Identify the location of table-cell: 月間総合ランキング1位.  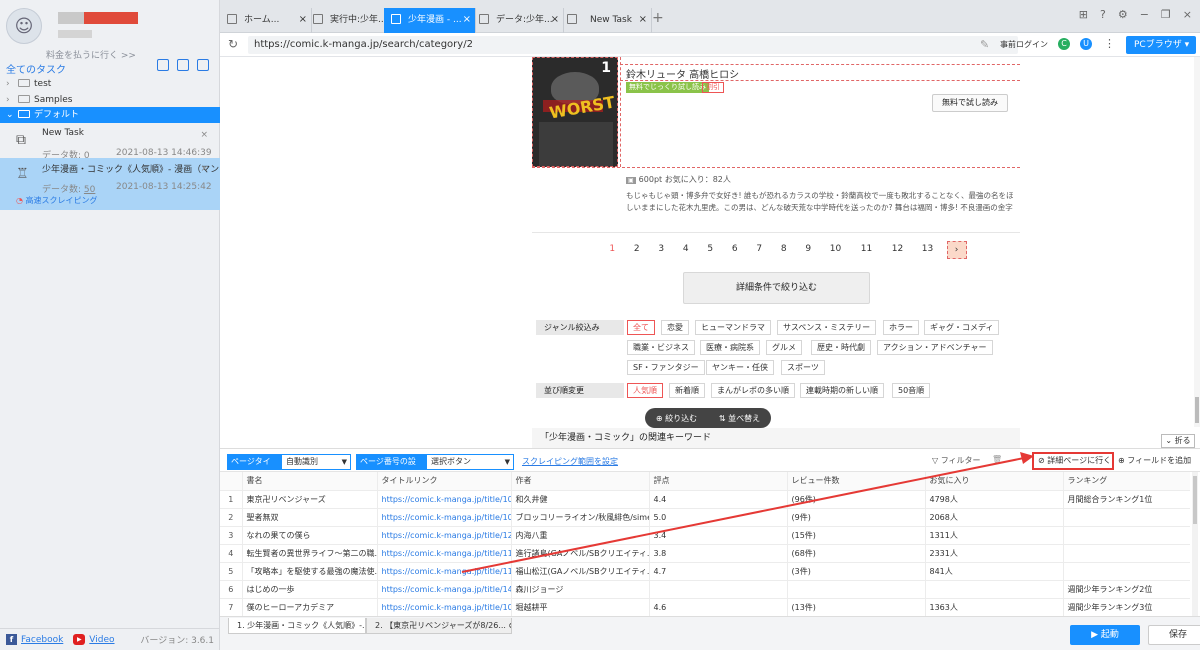
(1126, 499).